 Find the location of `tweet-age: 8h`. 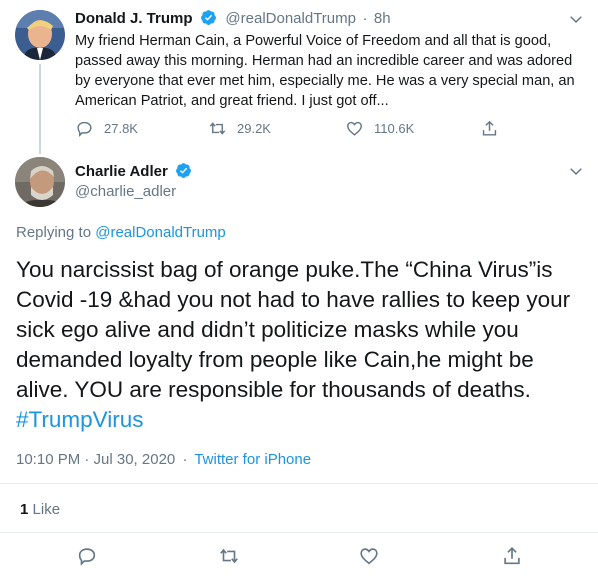

tweet-age: 8h is located at coordinates (382, 18).